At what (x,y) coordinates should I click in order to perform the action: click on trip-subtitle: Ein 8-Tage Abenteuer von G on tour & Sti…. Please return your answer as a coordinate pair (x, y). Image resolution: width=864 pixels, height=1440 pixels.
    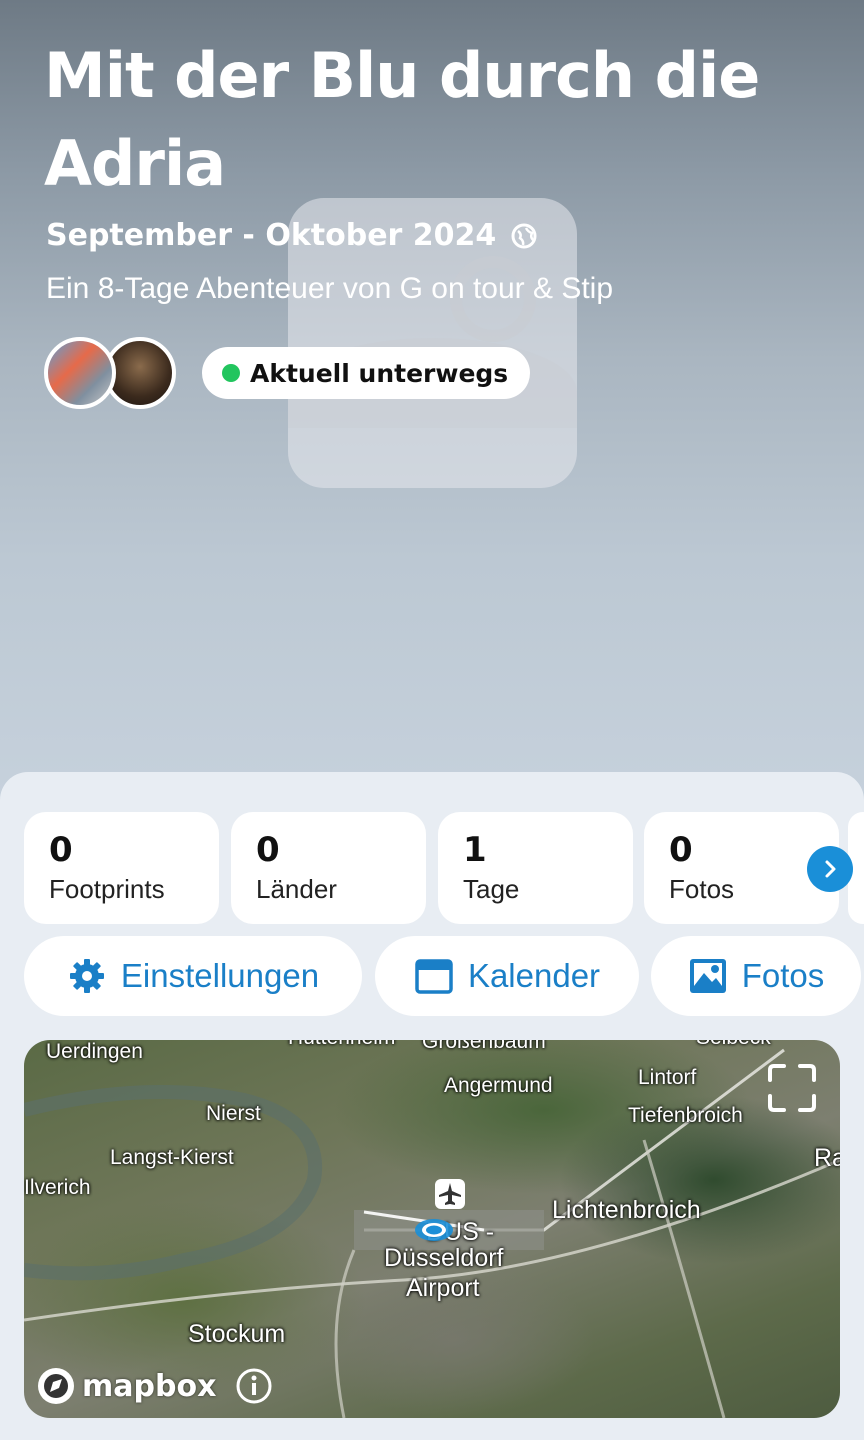
    Looking at the image, I should click on (330, 288).